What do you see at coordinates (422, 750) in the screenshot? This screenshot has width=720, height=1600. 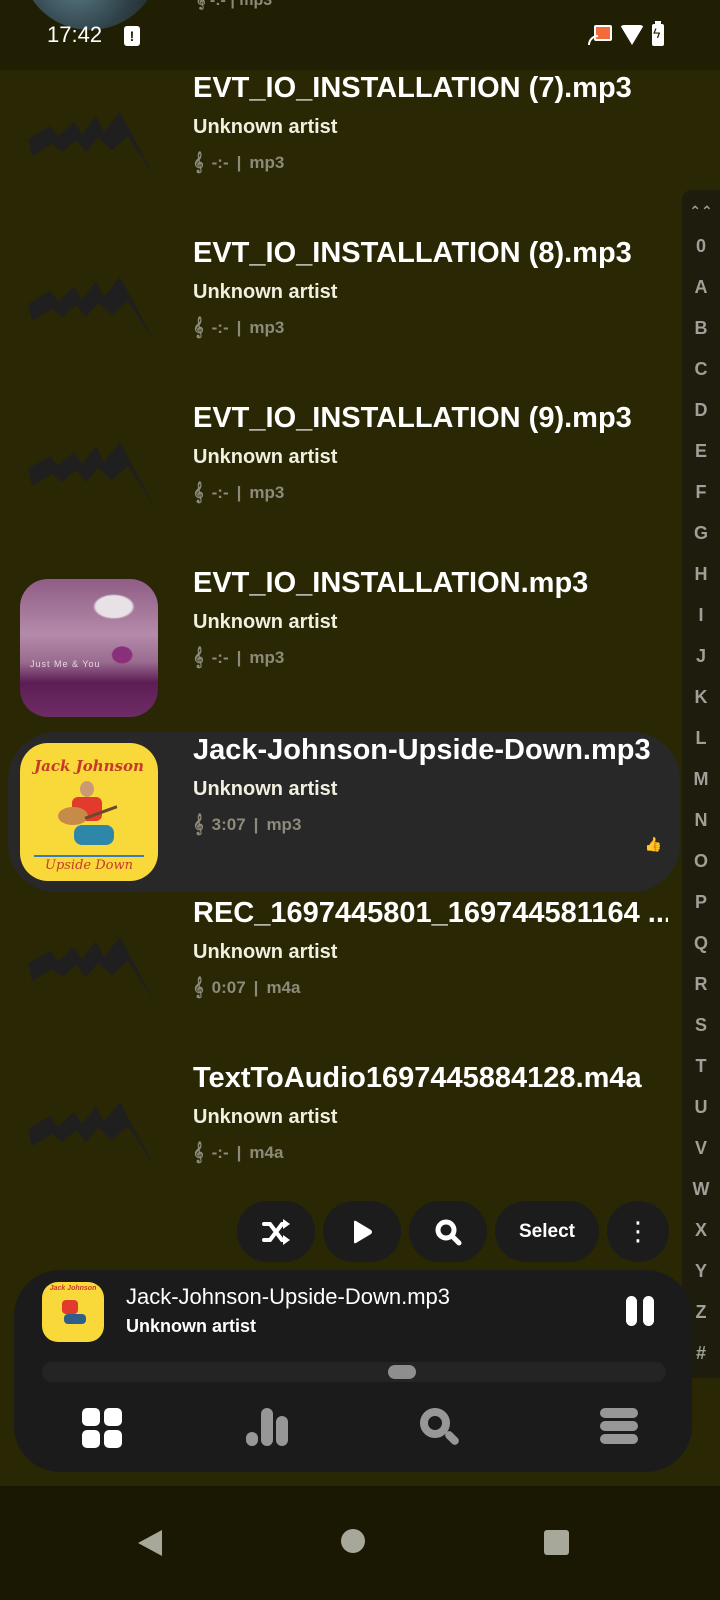 I see `track-title: Jack-Johnson-Upside-Down.mp3` at bounding box center [422, 750].